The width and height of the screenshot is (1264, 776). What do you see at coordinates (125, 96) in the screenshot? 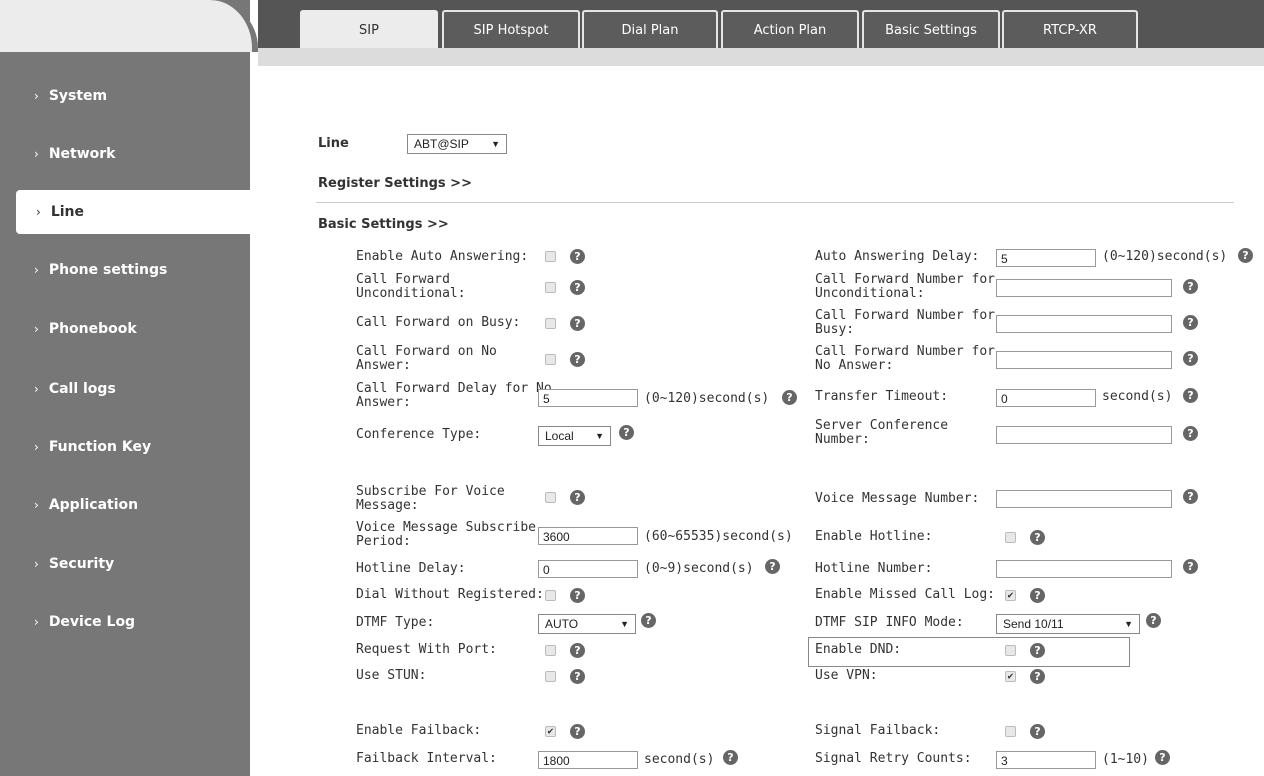
I see `nav-system: › System` at bounding box center [125, 96].